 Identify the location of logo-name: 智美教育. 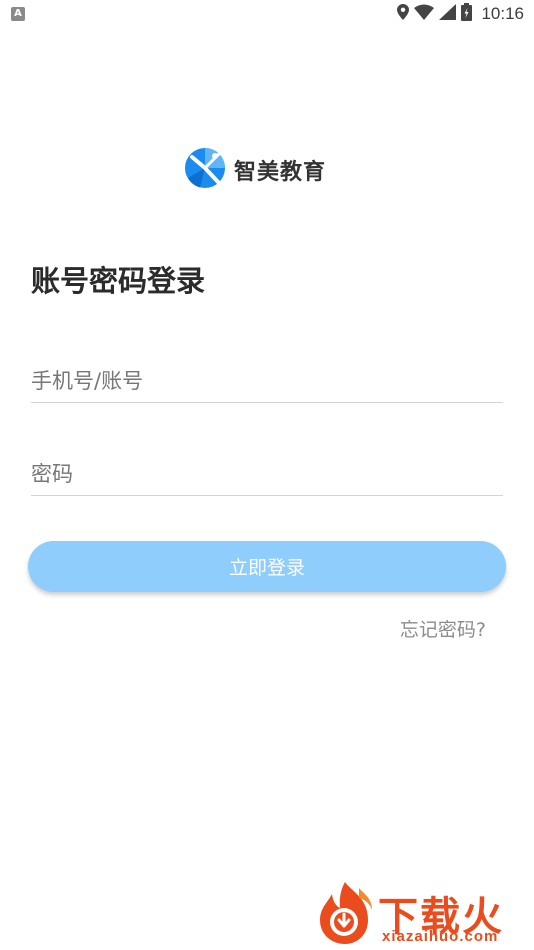
(280, 172).